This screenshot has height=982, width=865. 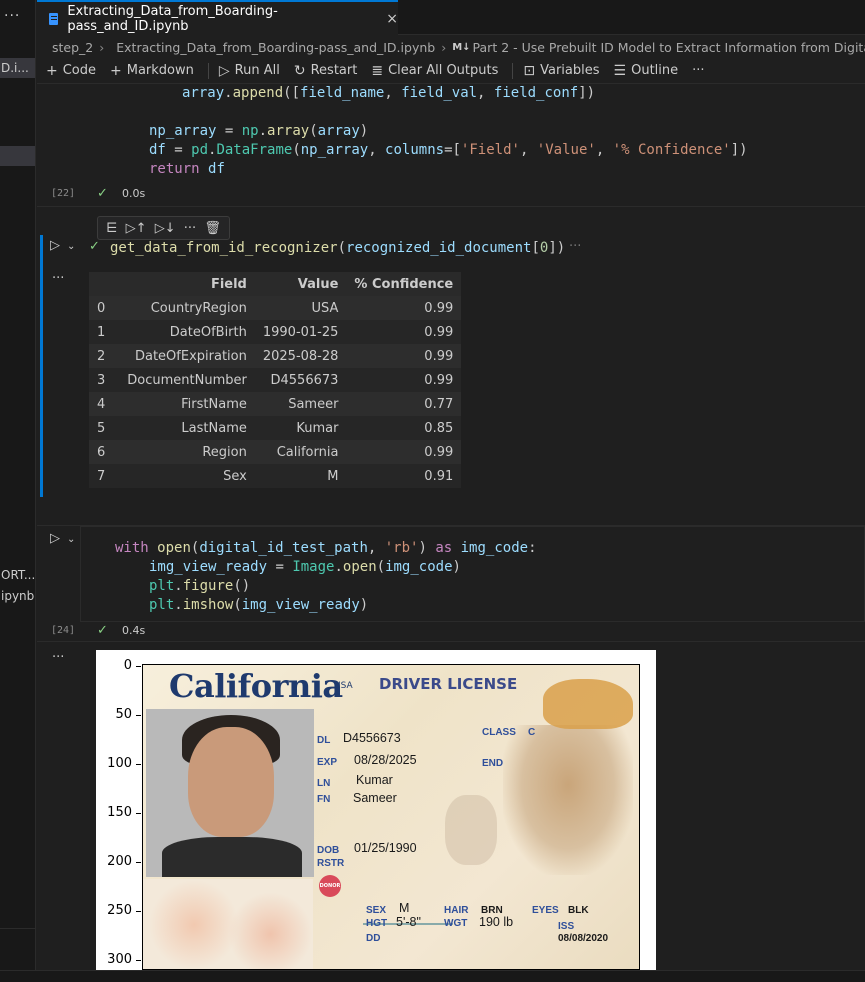 What do you see at coordinates (300, 284) in the screenshot?
I see `table-header-cell: Value` at bounding box center [300, 284].